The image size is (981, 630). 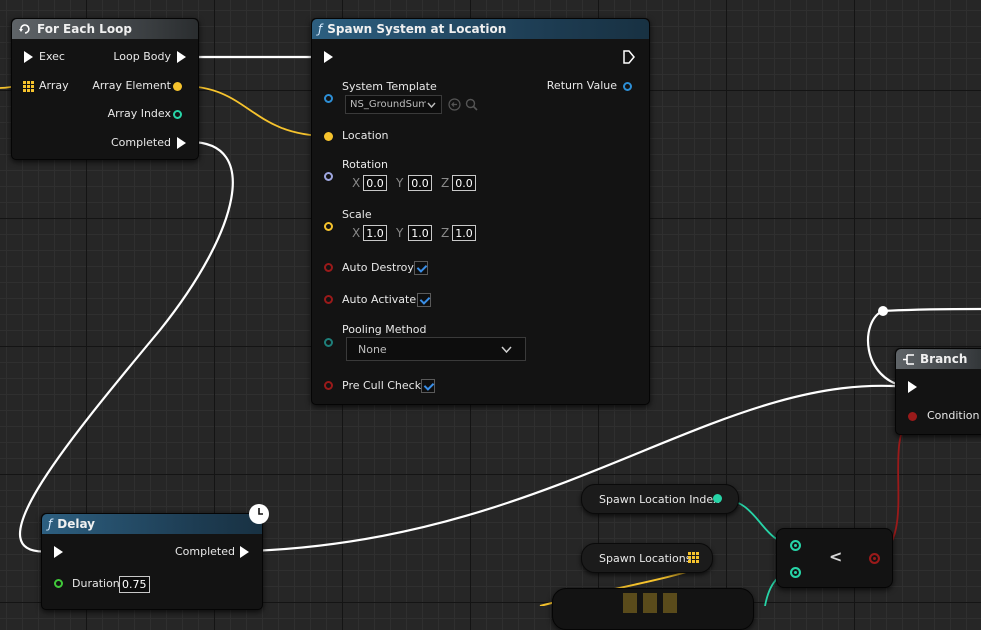 I want to click on less-than-node: <, so click(x=834, y=558).